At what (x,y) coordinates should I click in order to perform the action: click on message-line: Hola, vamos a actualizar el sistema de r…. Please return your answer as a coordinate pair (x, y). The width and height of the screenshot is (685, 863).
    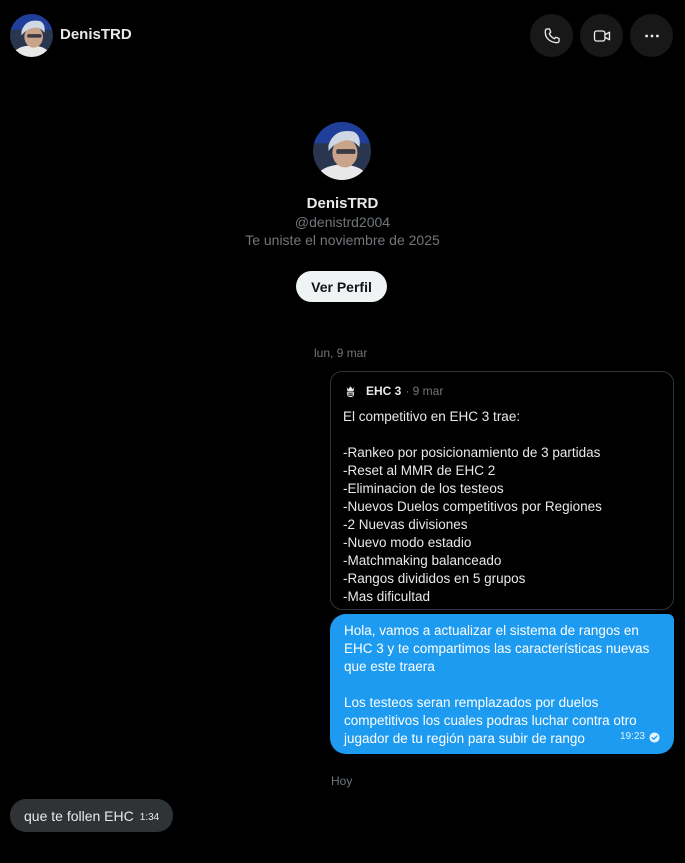
    Looking at the image, I should click on (491, 630).